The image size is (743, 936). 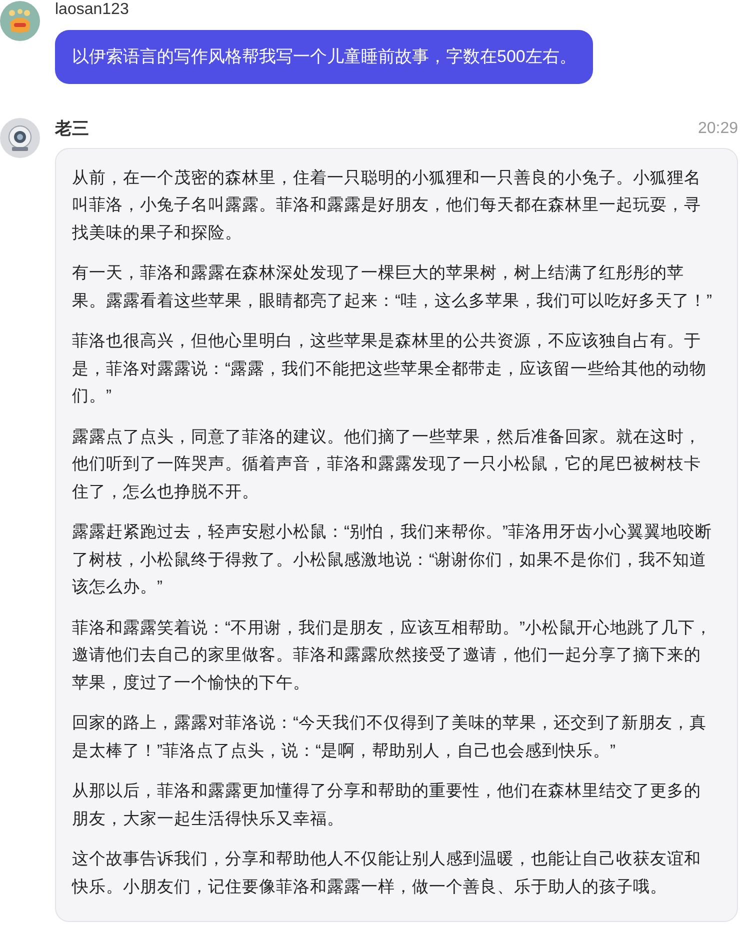 What do you see at coordinates (387, 805) in the screenshot?
I see `story-paragraph: 从那以后，菲洛和露露更加懂得了分享和帮助的重要性，他们在森林里结交了更多的朋友，大家一起生活得快乐又幸福。` at bounding box center [387, 805].